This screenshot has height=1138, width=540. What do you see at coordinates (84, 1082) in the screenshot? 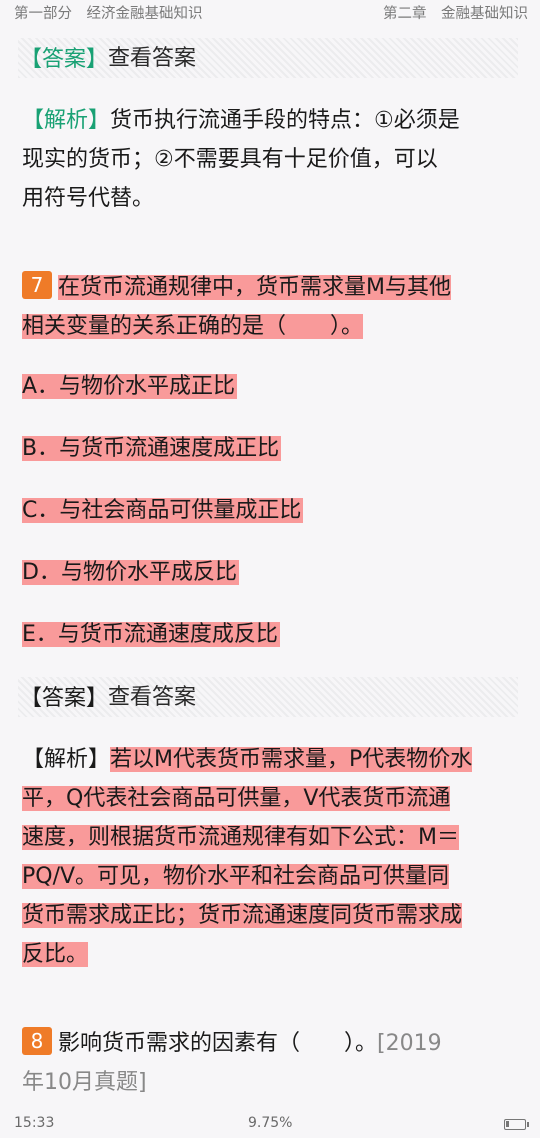
I see `question-source: 年10月真题]` at bounding box center [84, 1082].